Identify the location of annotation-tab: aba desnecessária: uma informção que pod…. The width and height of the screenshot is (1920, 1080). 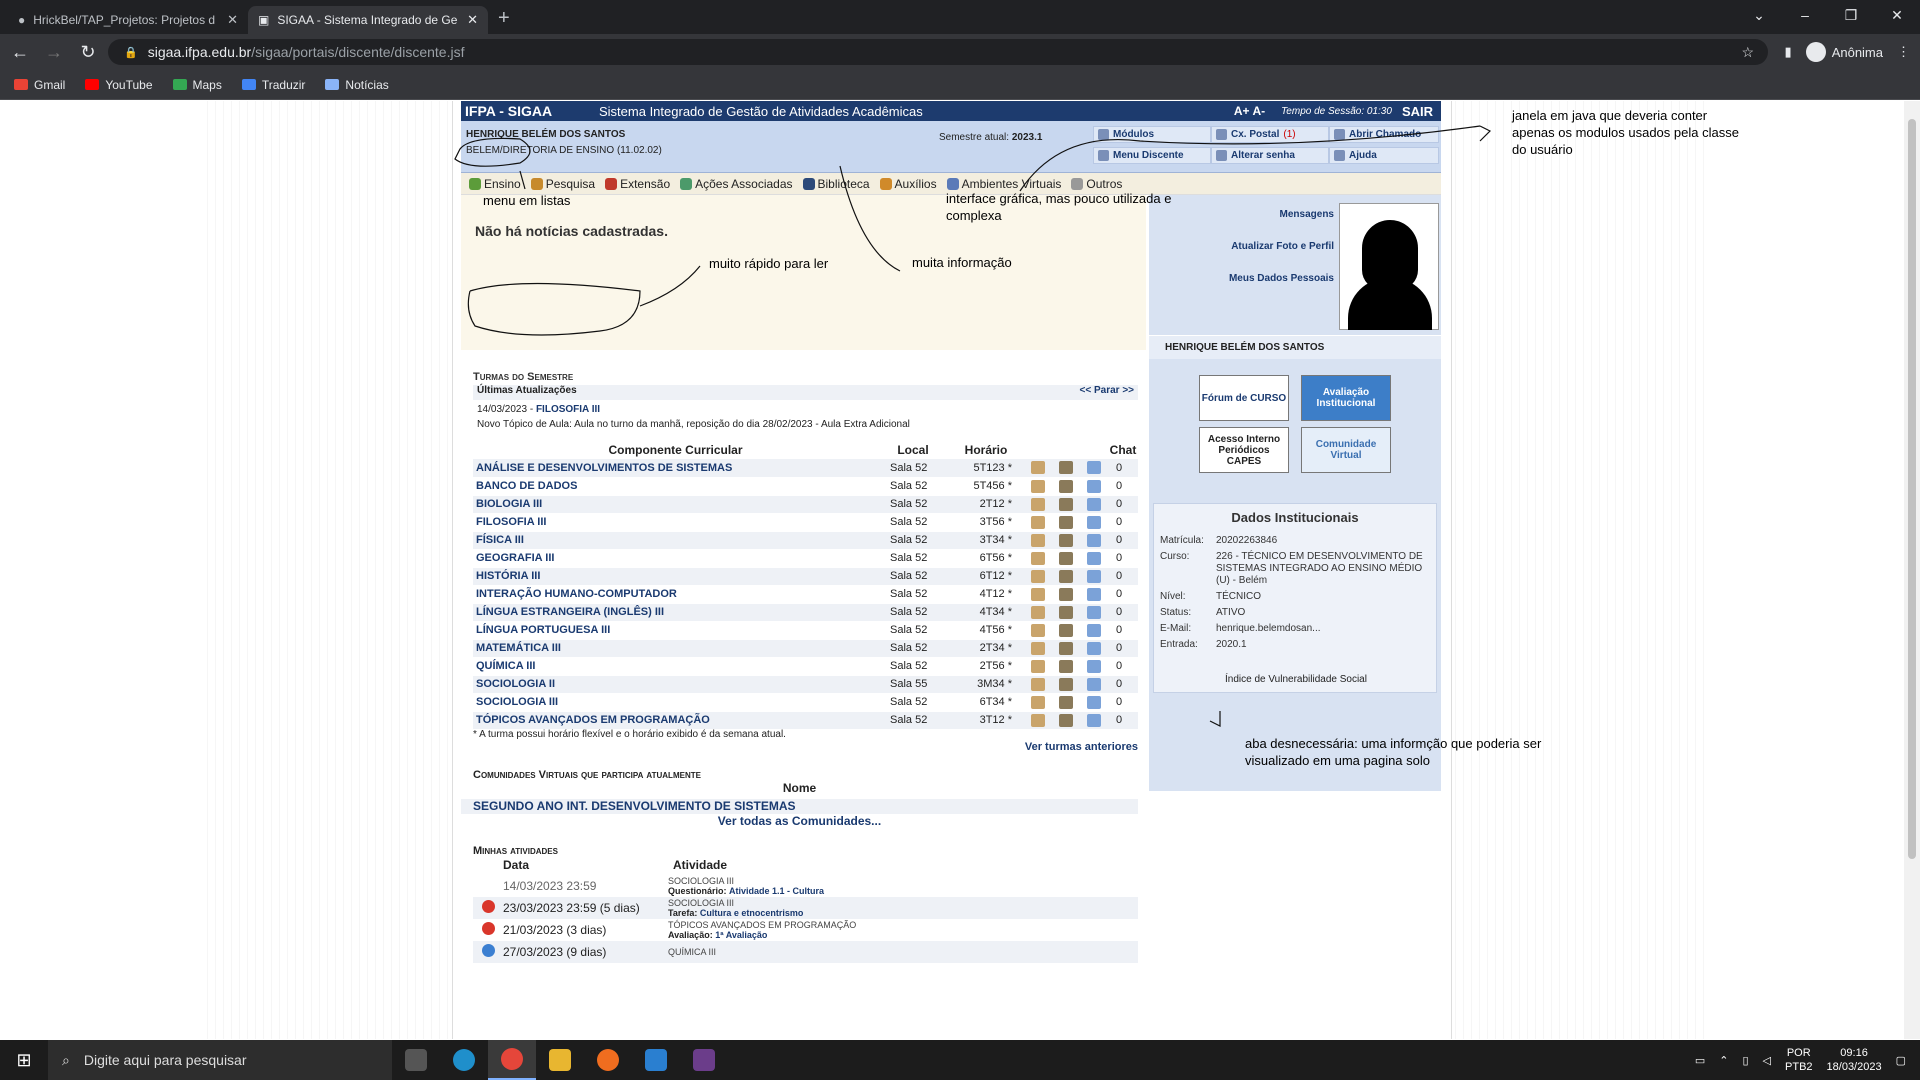
(1393, 752).